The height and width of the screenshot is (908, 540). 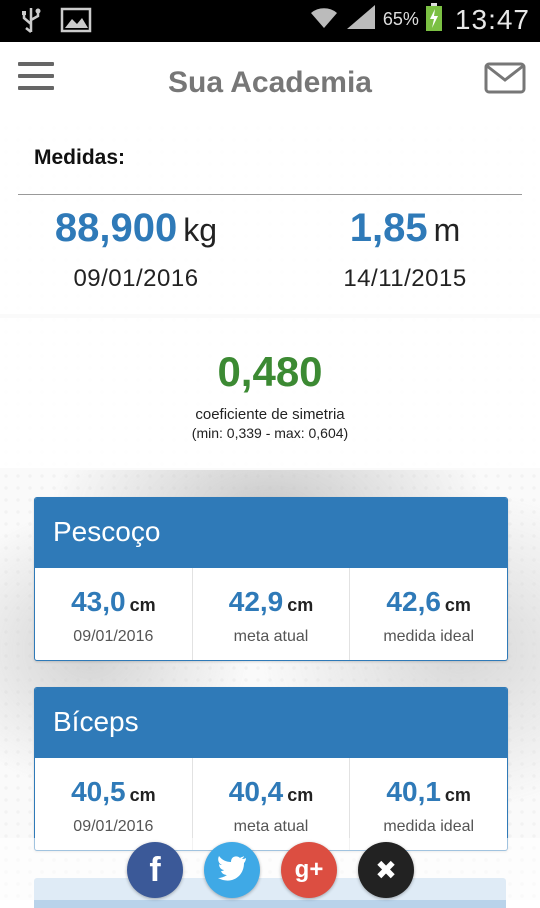 I want to click on facebook-share-button: f, so click(x=155, y=870).